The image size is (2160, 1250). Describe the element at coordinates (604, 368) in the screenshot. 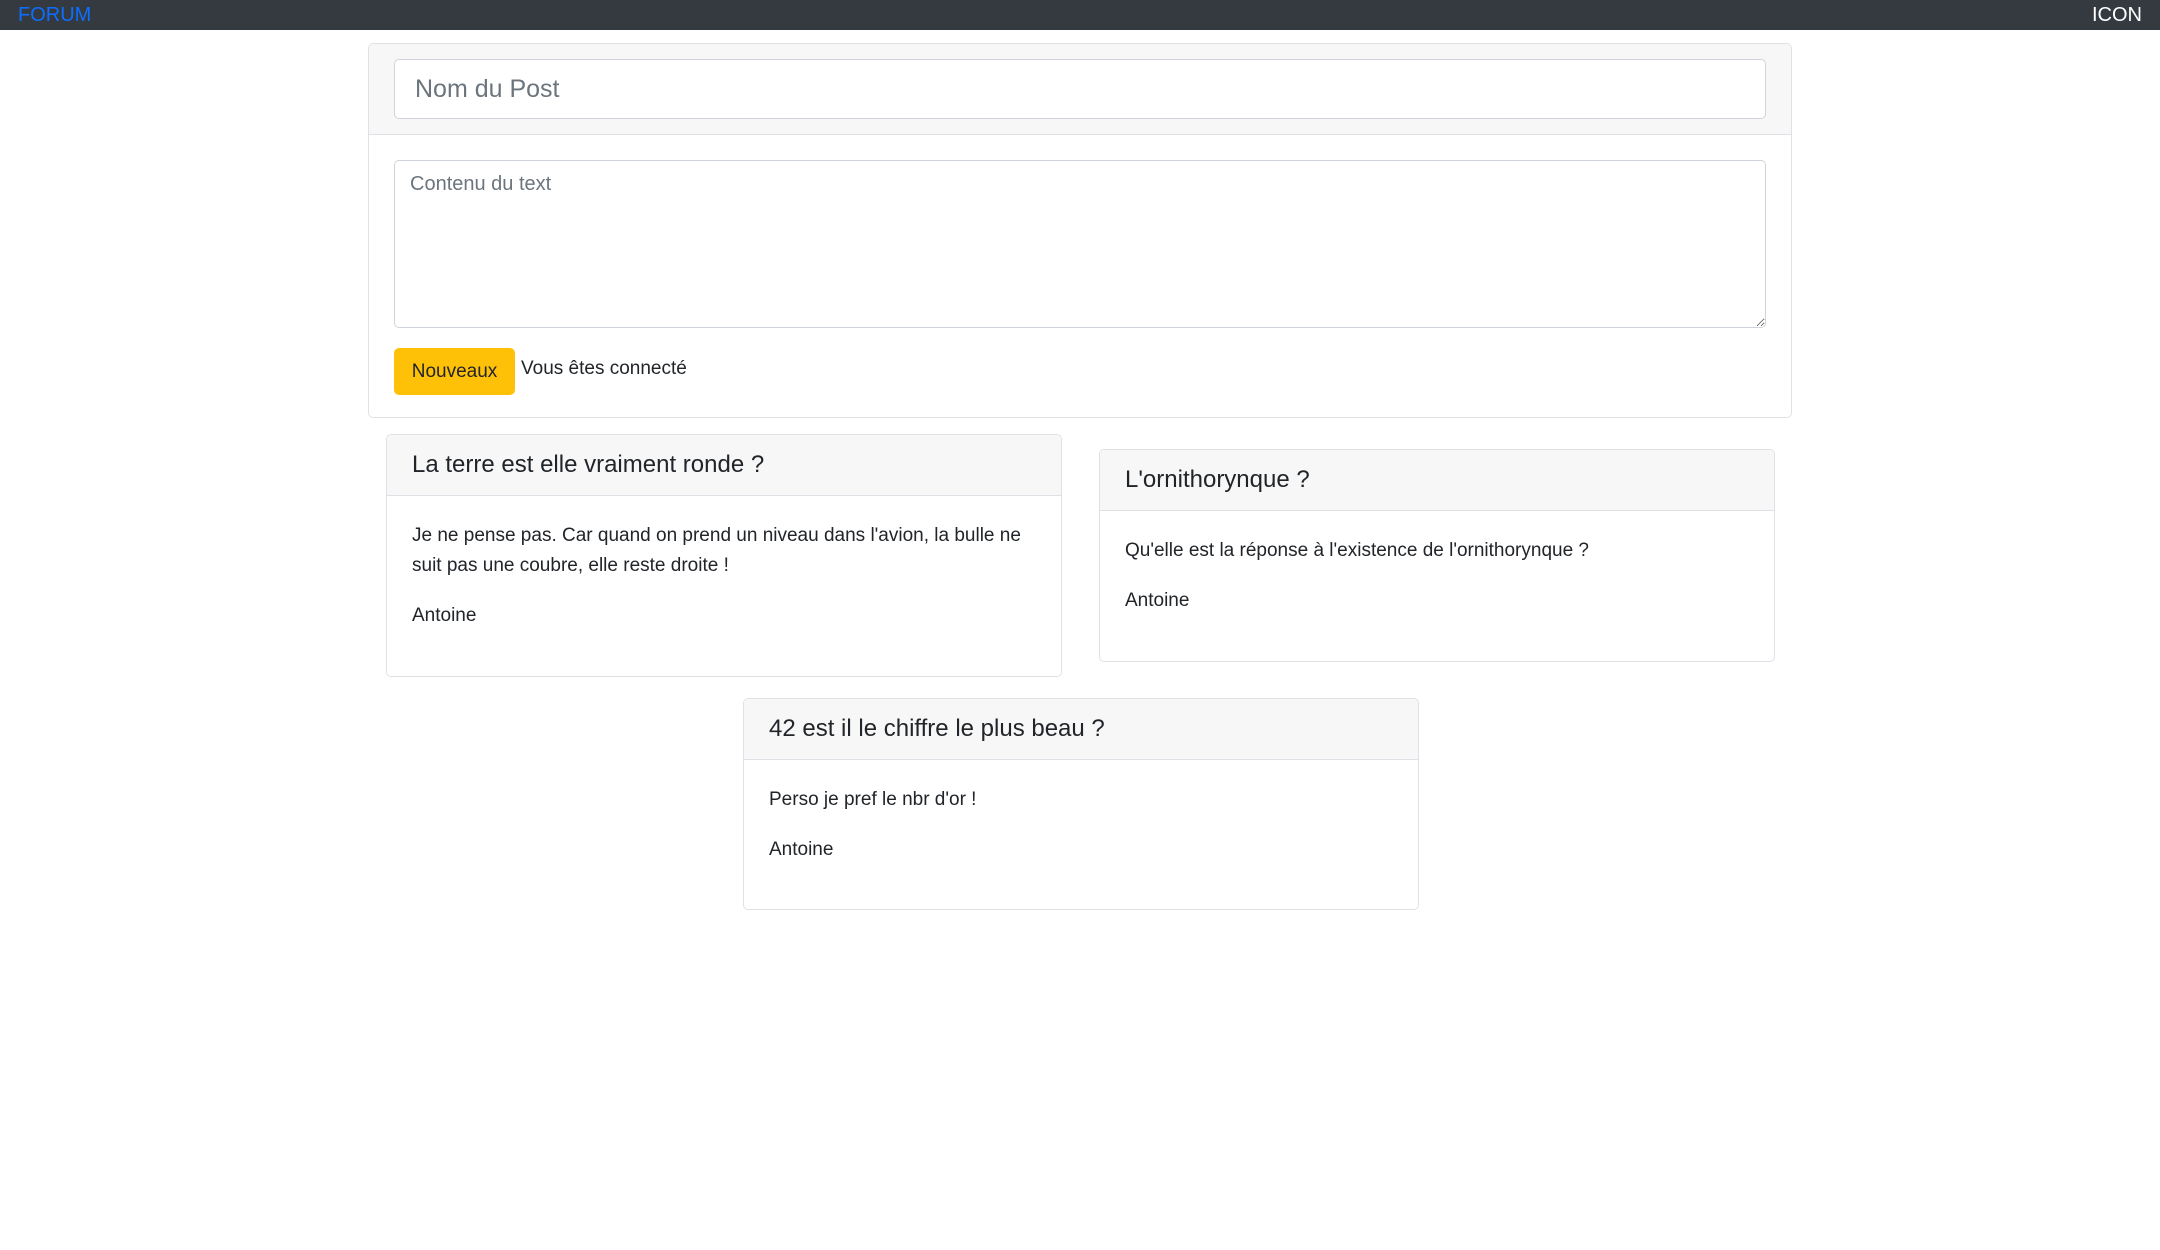

I see `login-status-text: Vous êtes connecté` at that location.